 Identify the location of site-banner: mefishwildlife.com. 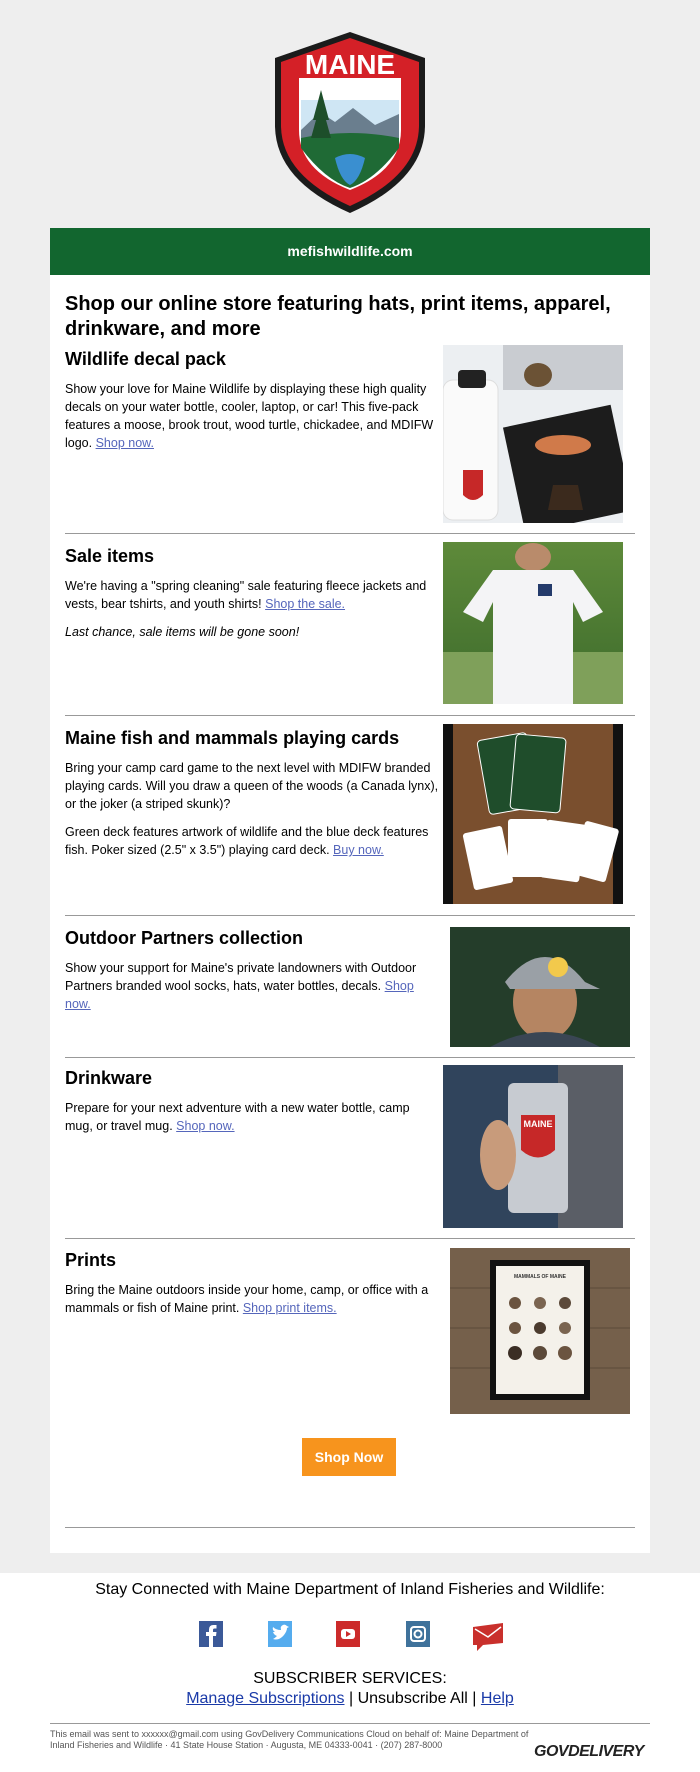
(350, 251).